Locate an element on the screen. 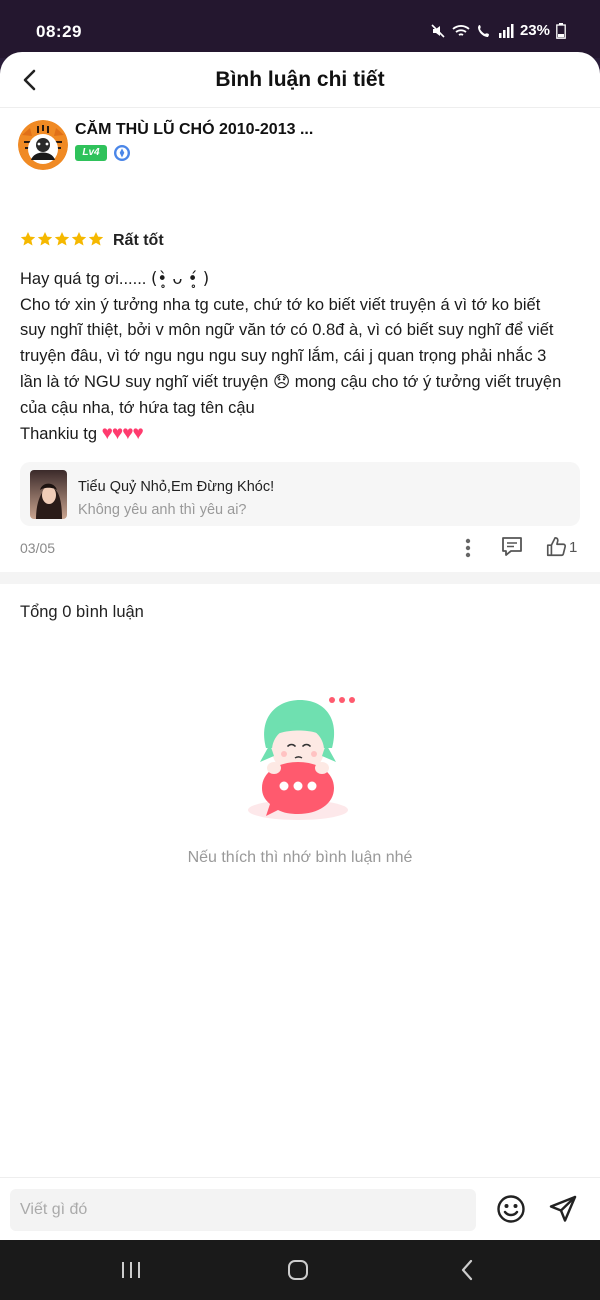 The width and height of the screenshot is (600, 1300). system-nav-bar is located at coordinates (300, 1270).